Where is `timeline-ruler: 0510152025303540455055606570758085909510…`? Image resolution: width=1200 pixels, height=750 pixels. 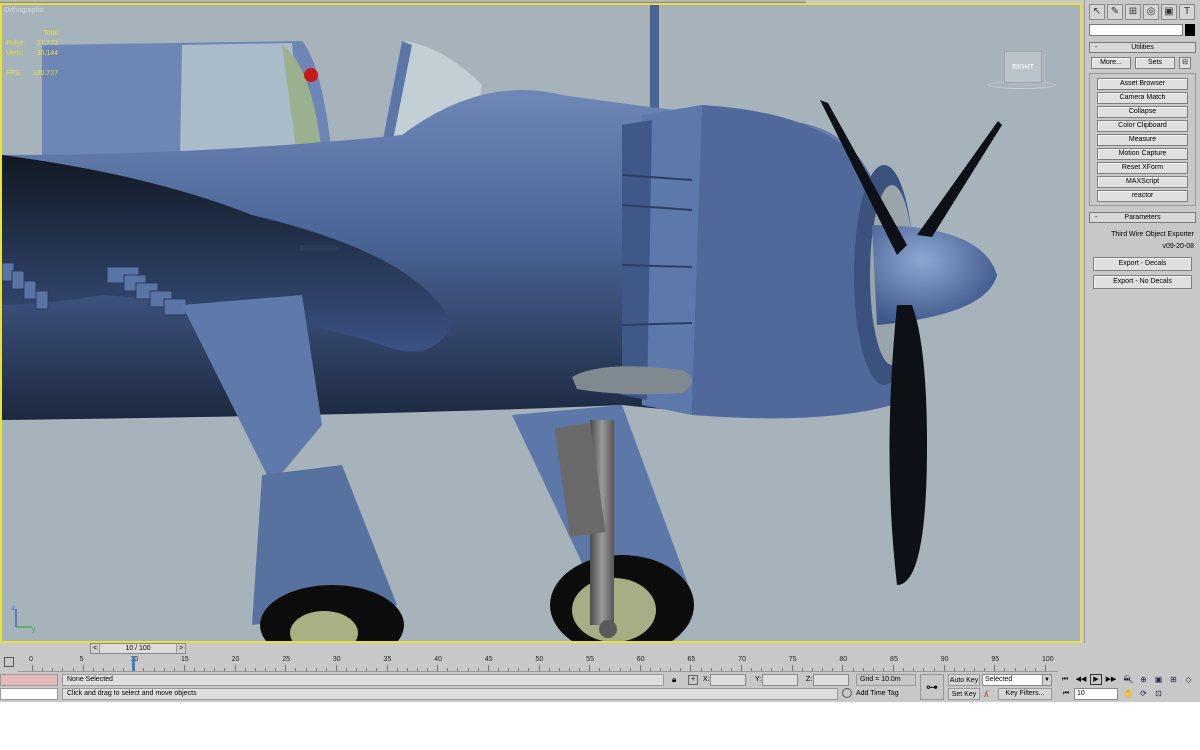
timeline-ruler: 0510152025303540455055606570758085909510… is located at coordinates (538, 663).